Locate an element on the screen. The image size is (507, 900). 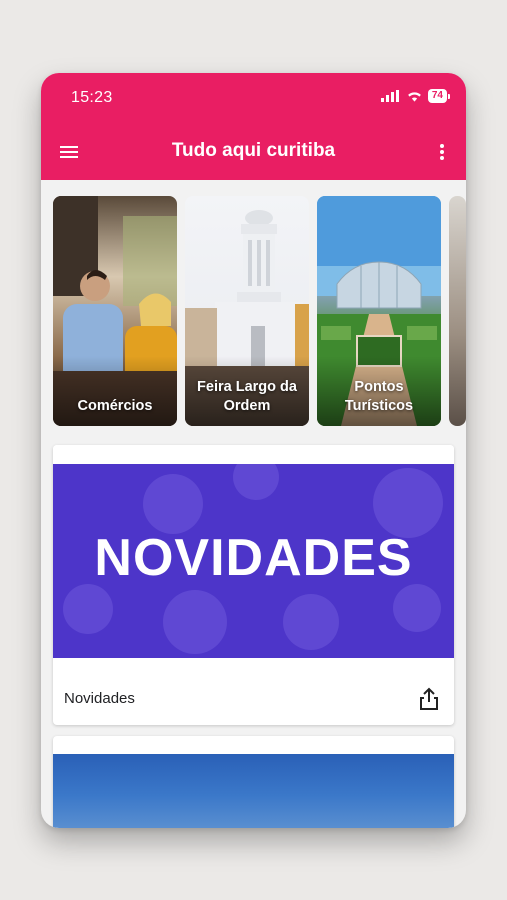
card-title: Novidades is located at coordinates (99, 698).